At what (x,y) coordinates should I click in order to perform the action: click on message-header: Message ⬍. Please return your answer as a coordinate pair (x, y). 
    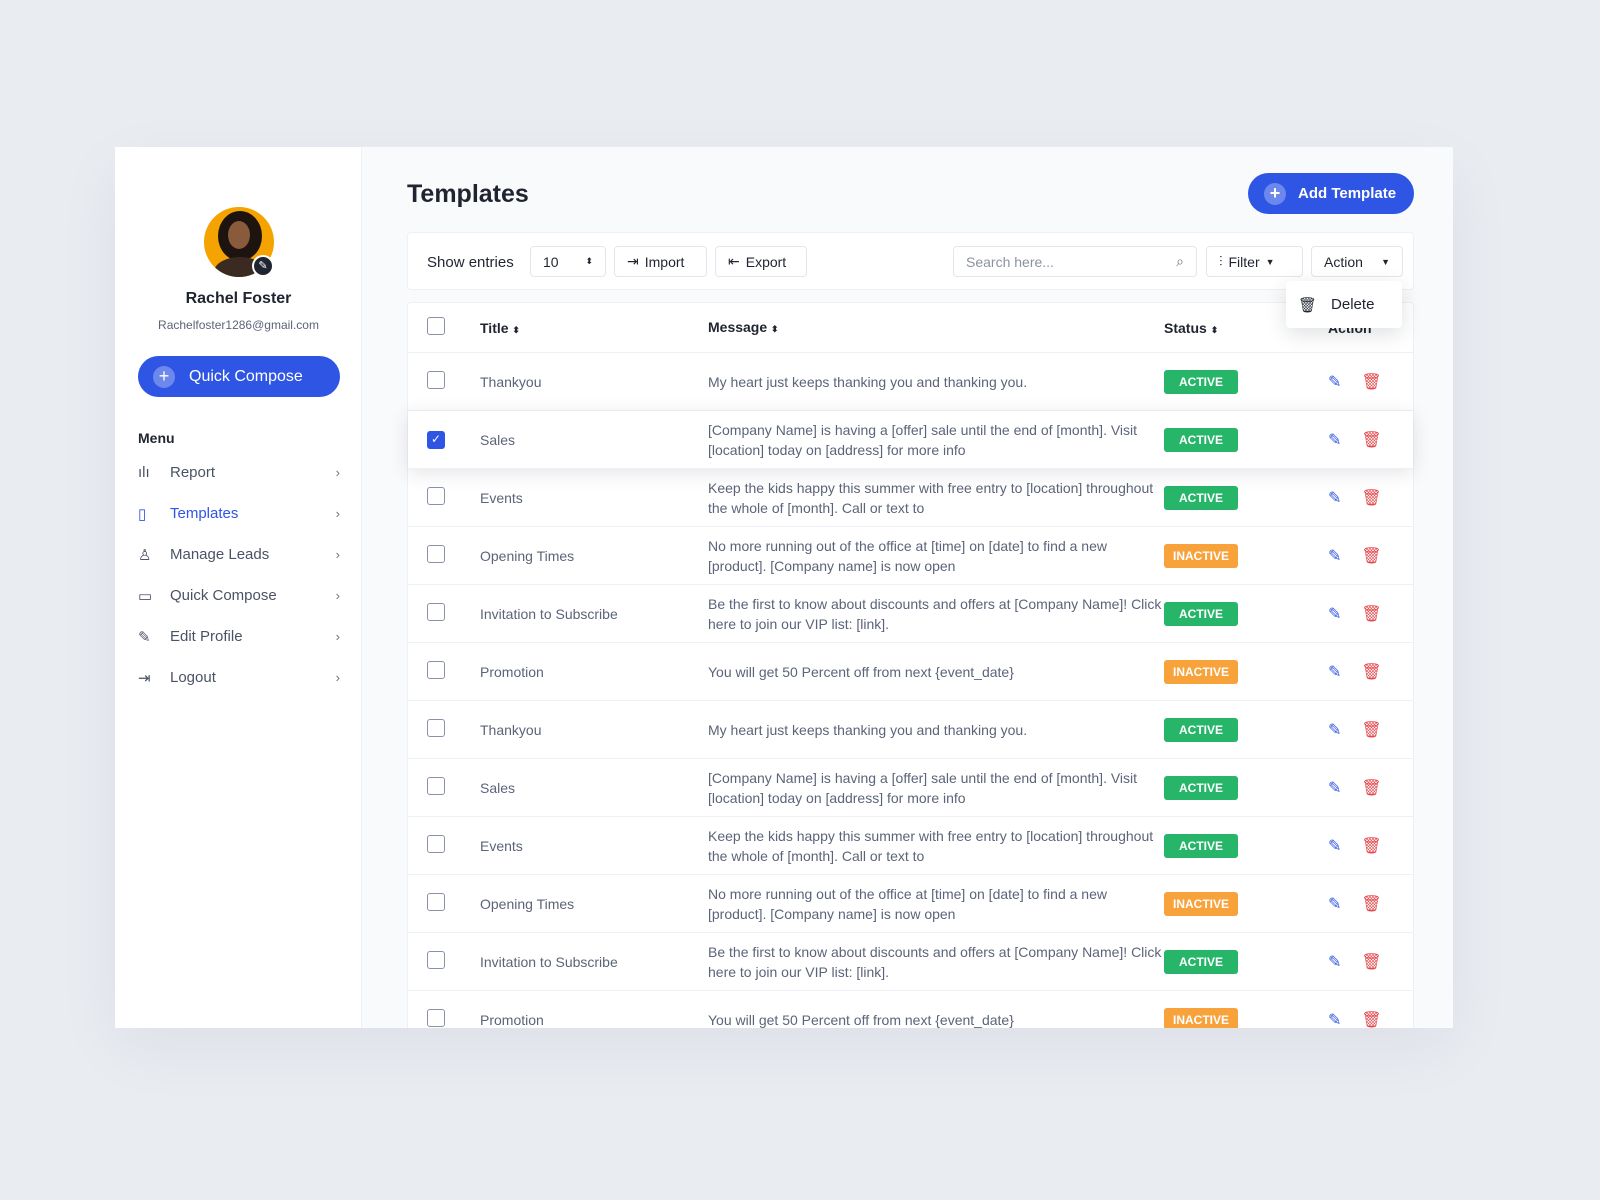
    Looking at the image, I should click on (936, 328).